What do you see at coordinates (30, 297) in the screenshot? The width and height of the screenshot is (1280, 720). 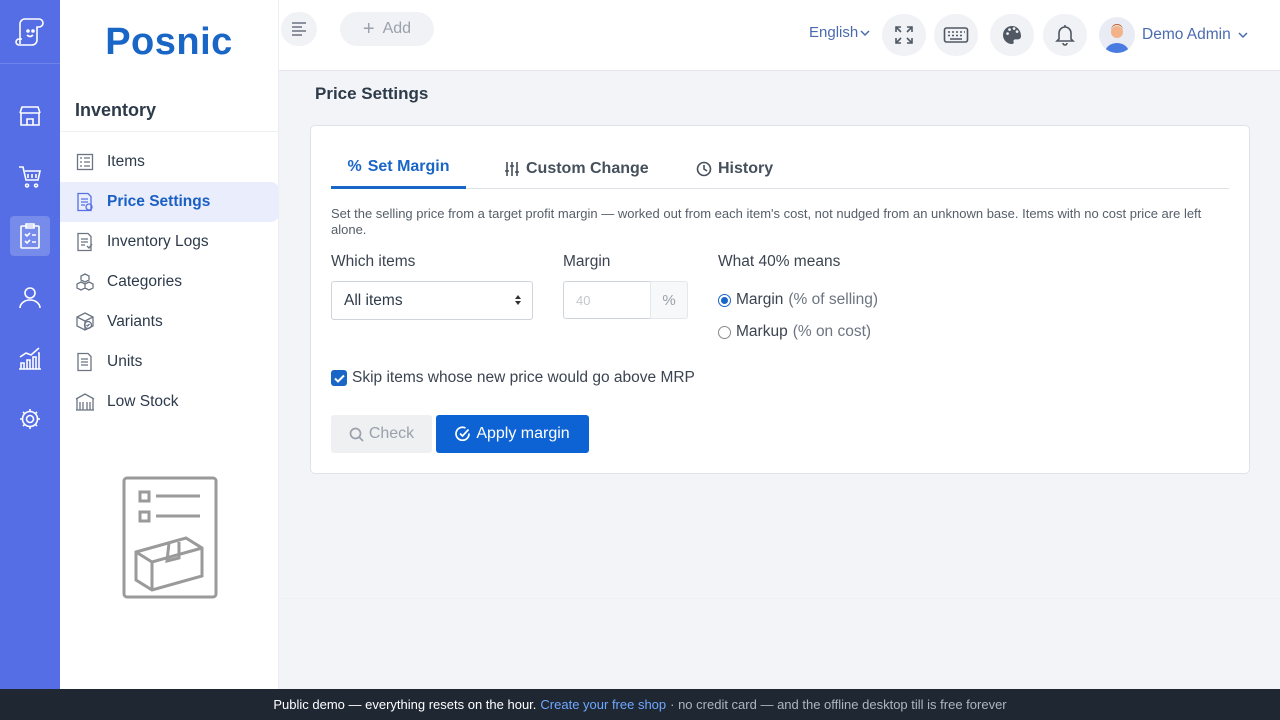 I see `user-icon` at bounding box center [30, 297].